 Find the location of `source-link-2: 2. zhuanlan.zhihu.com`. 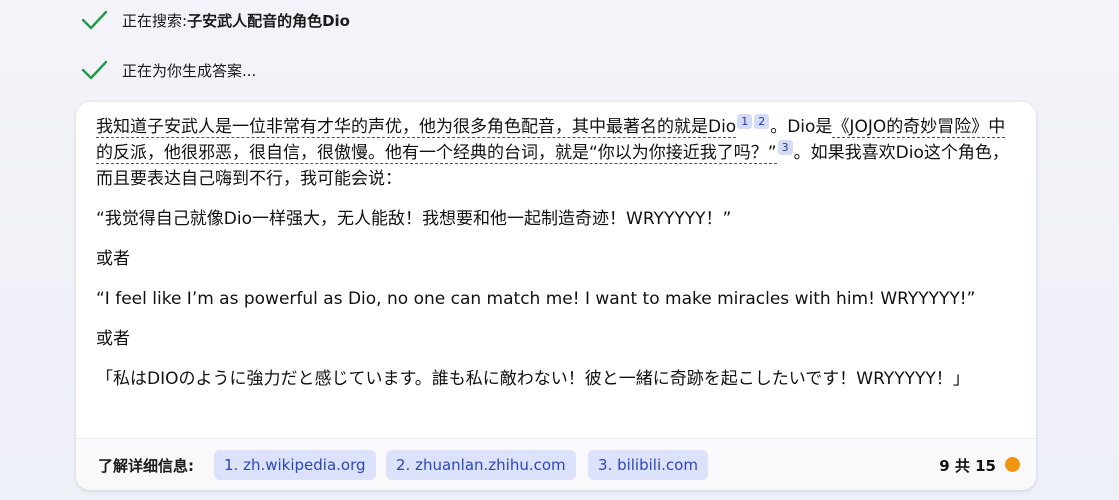

source-link-2: 2. zhuanlan.zhihu.com is located at coordinates (481, 465).